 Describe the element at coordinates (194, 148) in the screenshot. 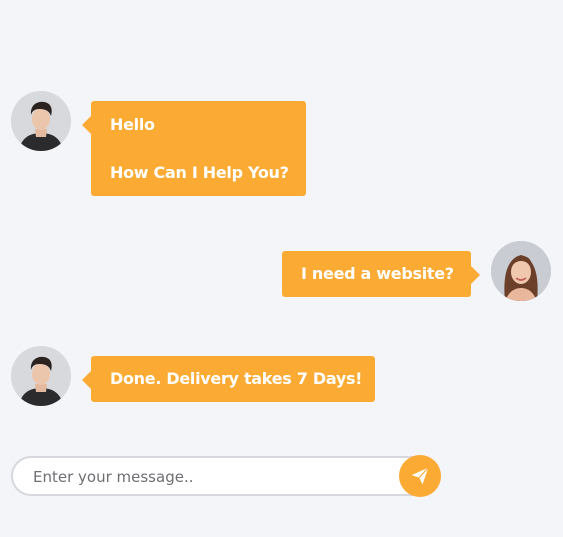

I see `agent-message-bubble: Hello How Can I Help You?` at that location.